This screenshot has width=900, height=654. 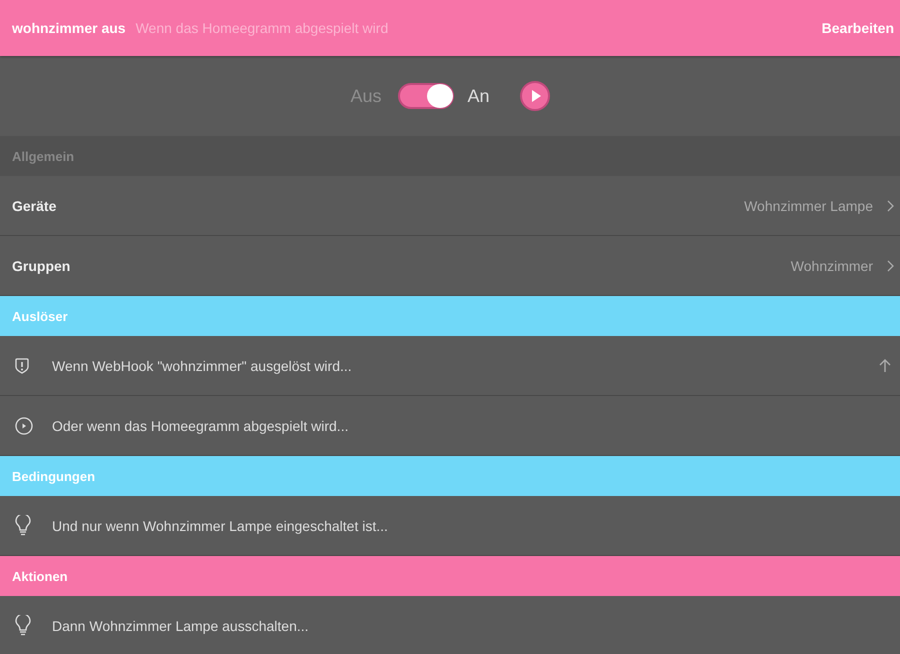 I want to click on shield-alert-icon, so click(x=22, y=366).